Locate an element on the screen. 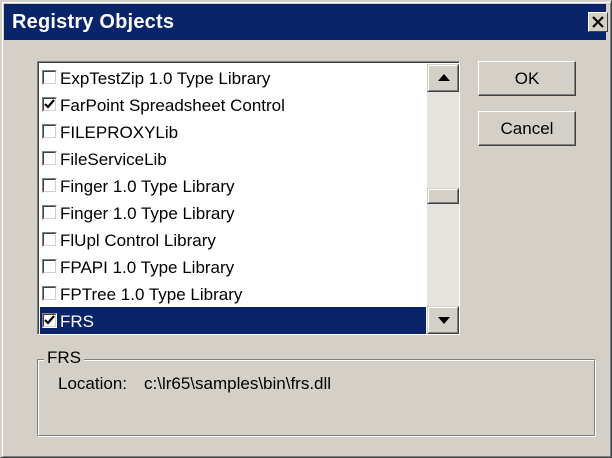  list-item-label: FPAPI 1.0 Type Library is located at coordinates (147, 267).